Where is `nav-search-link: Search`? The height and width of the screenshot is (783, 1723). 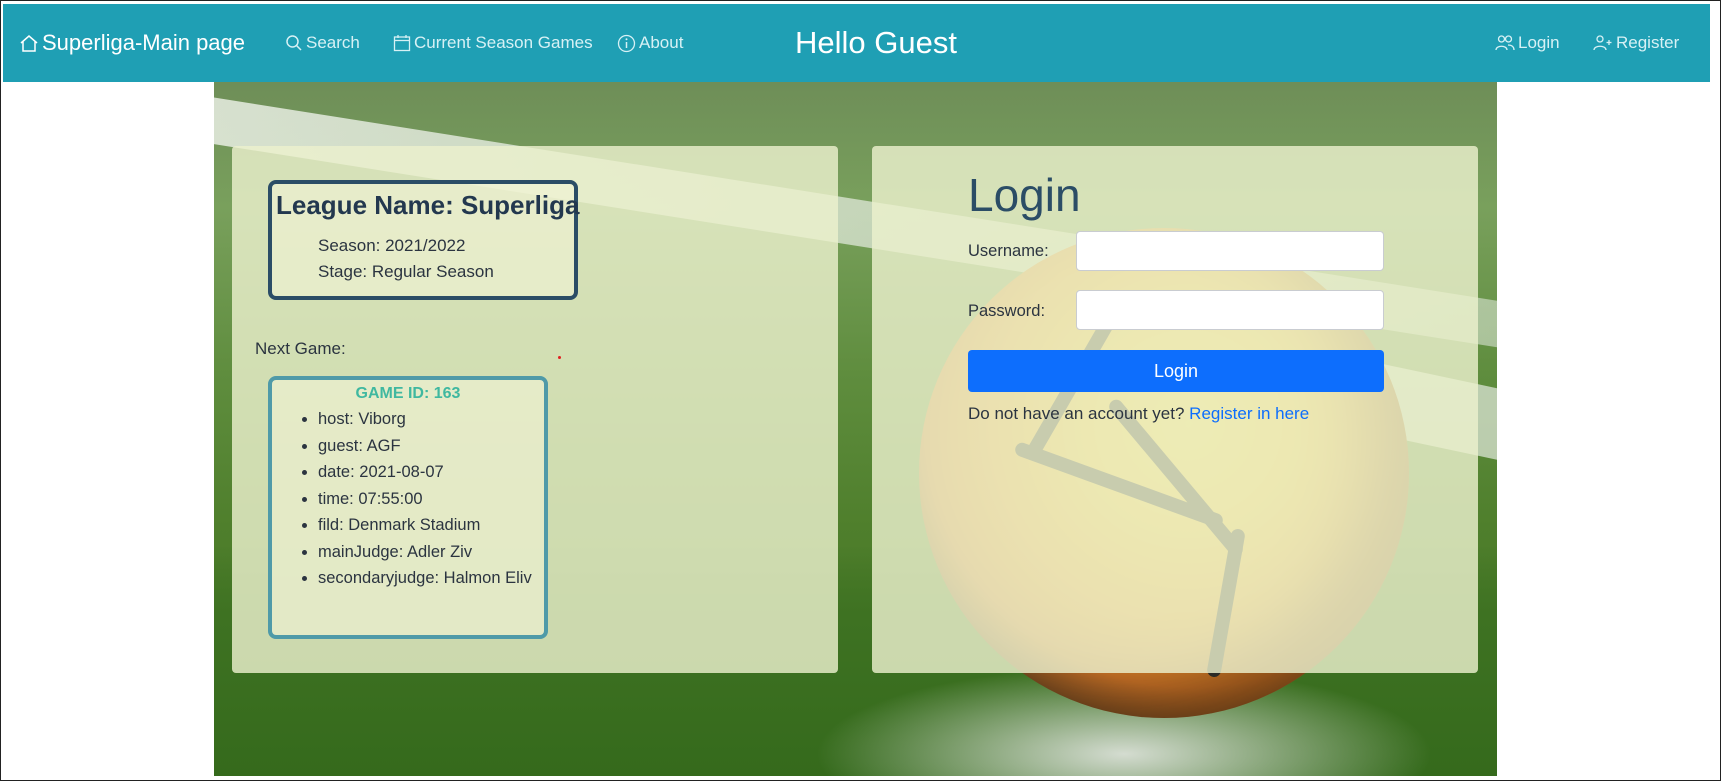
nav-search-link: Search is located at coordinates (322, 43).